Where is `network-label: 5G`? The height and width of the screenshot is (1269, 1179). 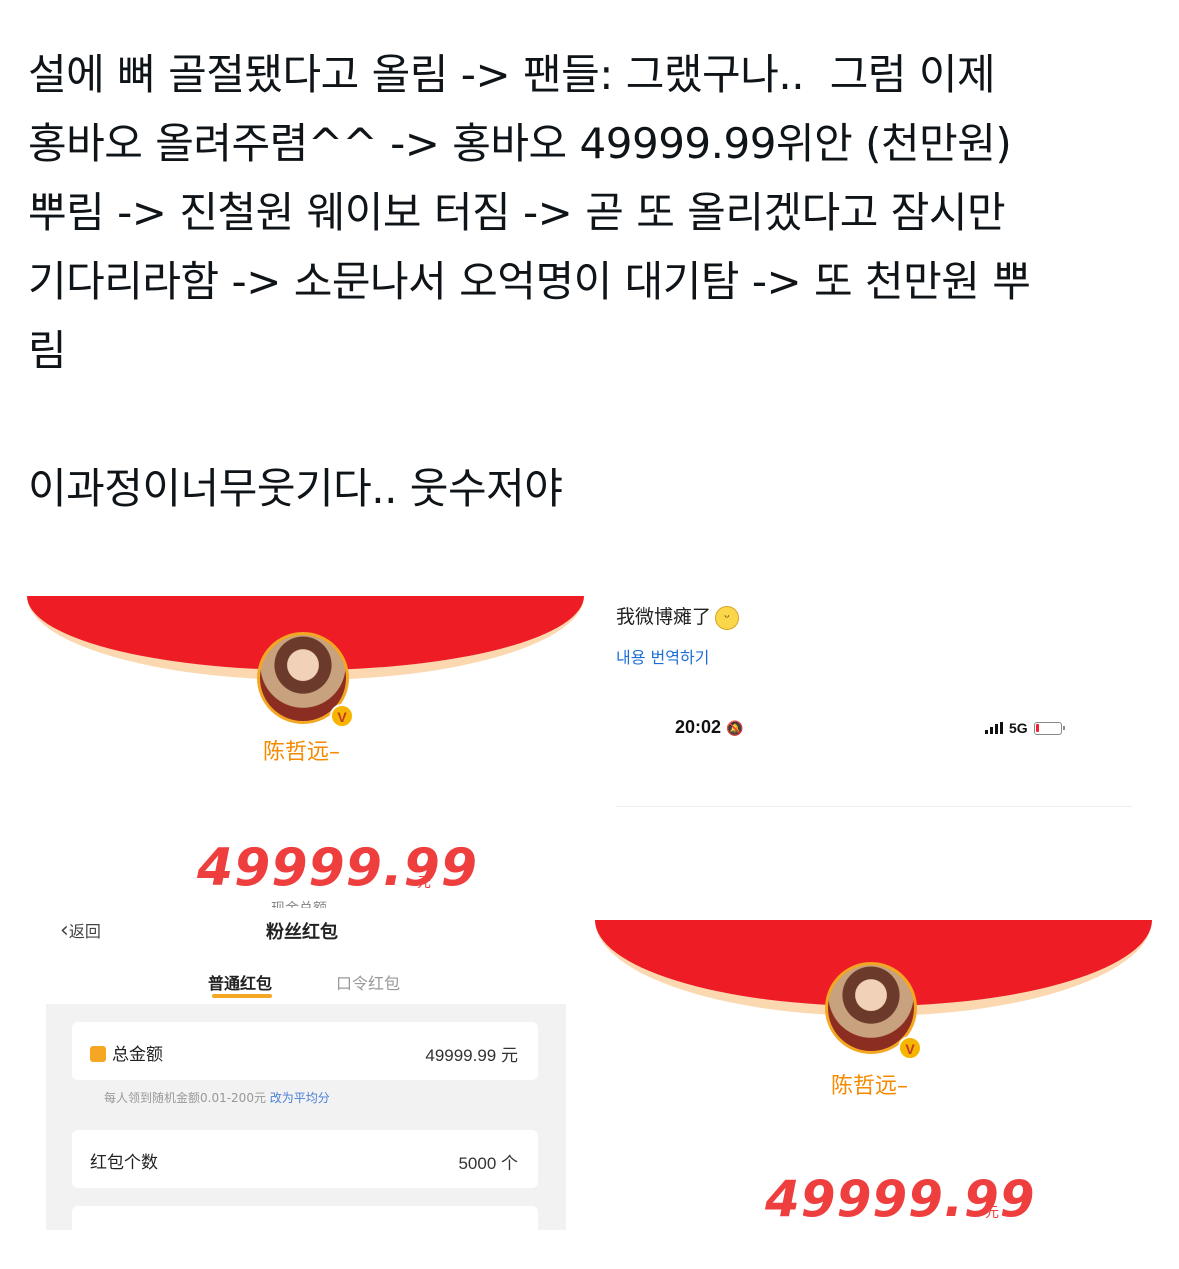
network-label: 5G is located at coordinates (1018, 728).